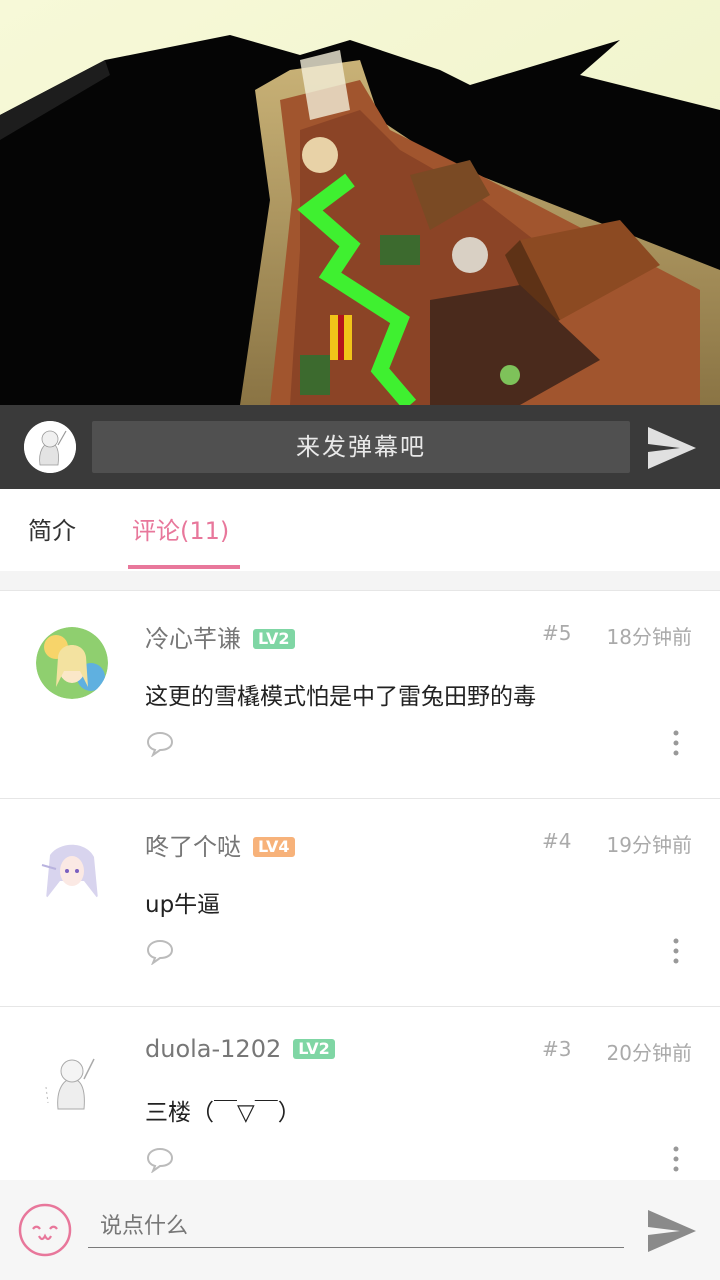  Describe the element at coordinates (360, 581) in the screenshot. I see `section-divider` at that location.